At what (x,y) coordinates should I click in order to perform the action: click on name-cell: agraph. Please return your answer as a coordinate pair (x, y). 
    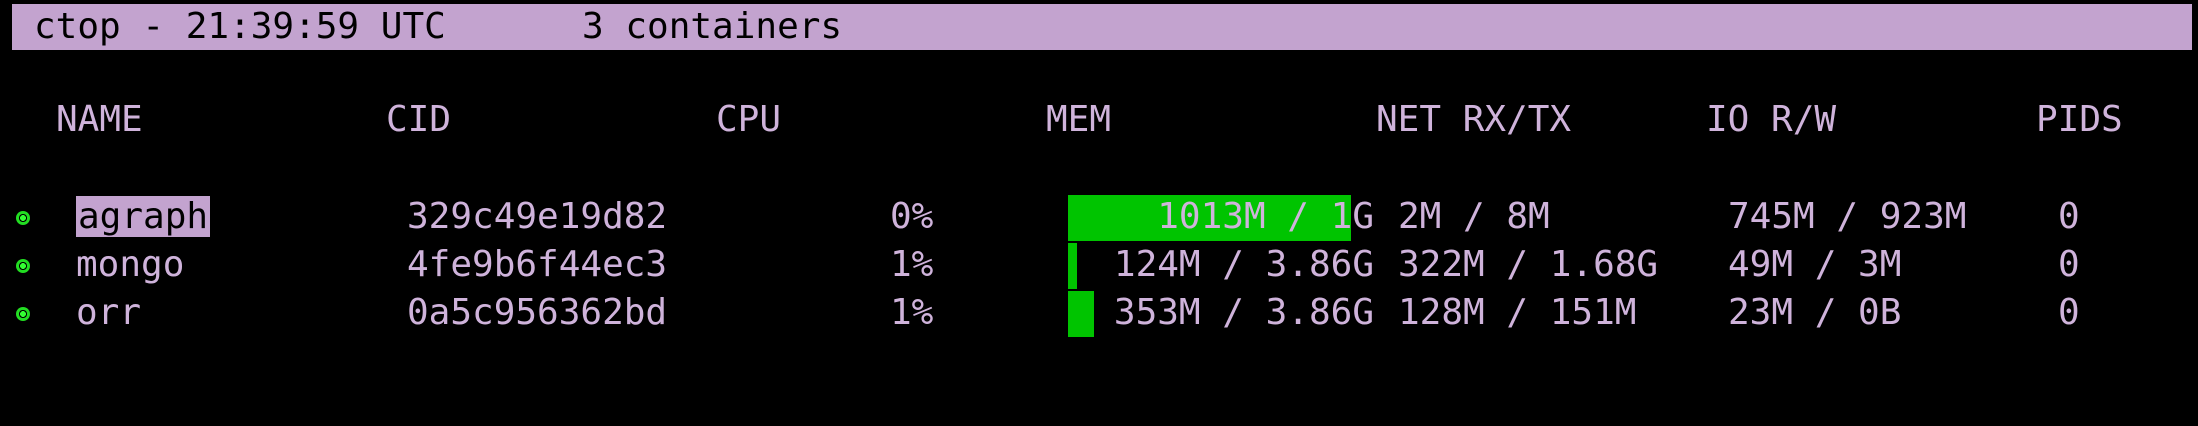
    Looking at the image, I should click on (143, 217).